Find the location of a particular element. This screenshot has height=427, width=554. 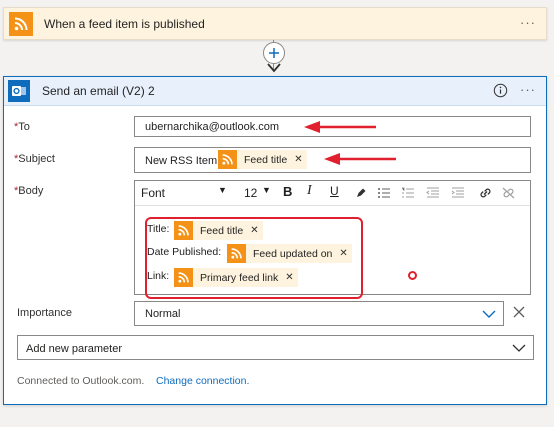

trigger-title: When a feed item is published is located at coordinates (124, 24).